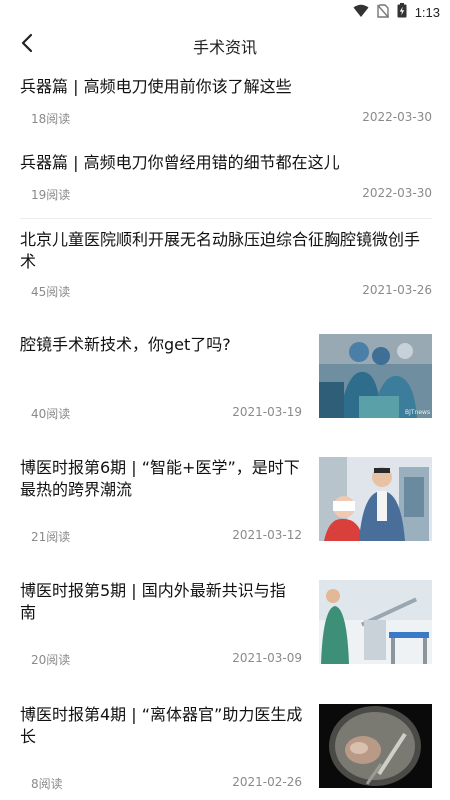  Describe the element at coordinates (51, 195) in the screenshot. I see `read-count: 19阅读` at that location.